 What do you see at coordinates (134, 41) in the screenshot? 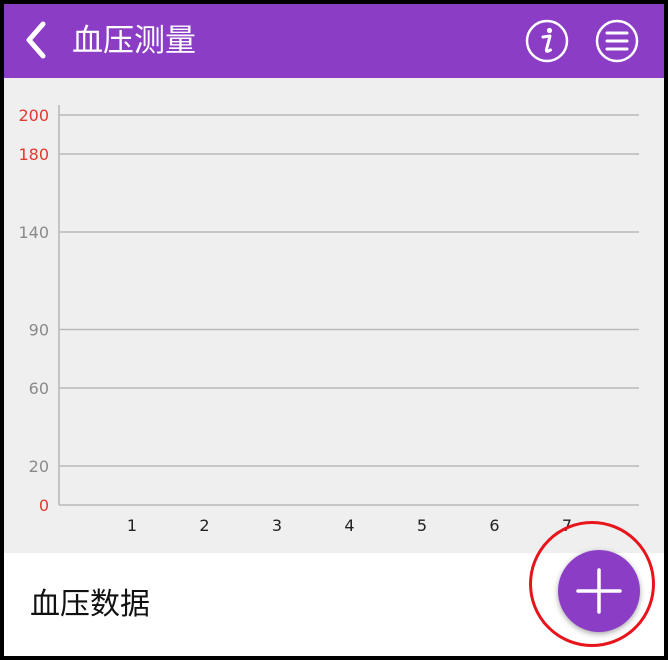
I see `page-title: 血压测量` at bounding box center [134, 41].